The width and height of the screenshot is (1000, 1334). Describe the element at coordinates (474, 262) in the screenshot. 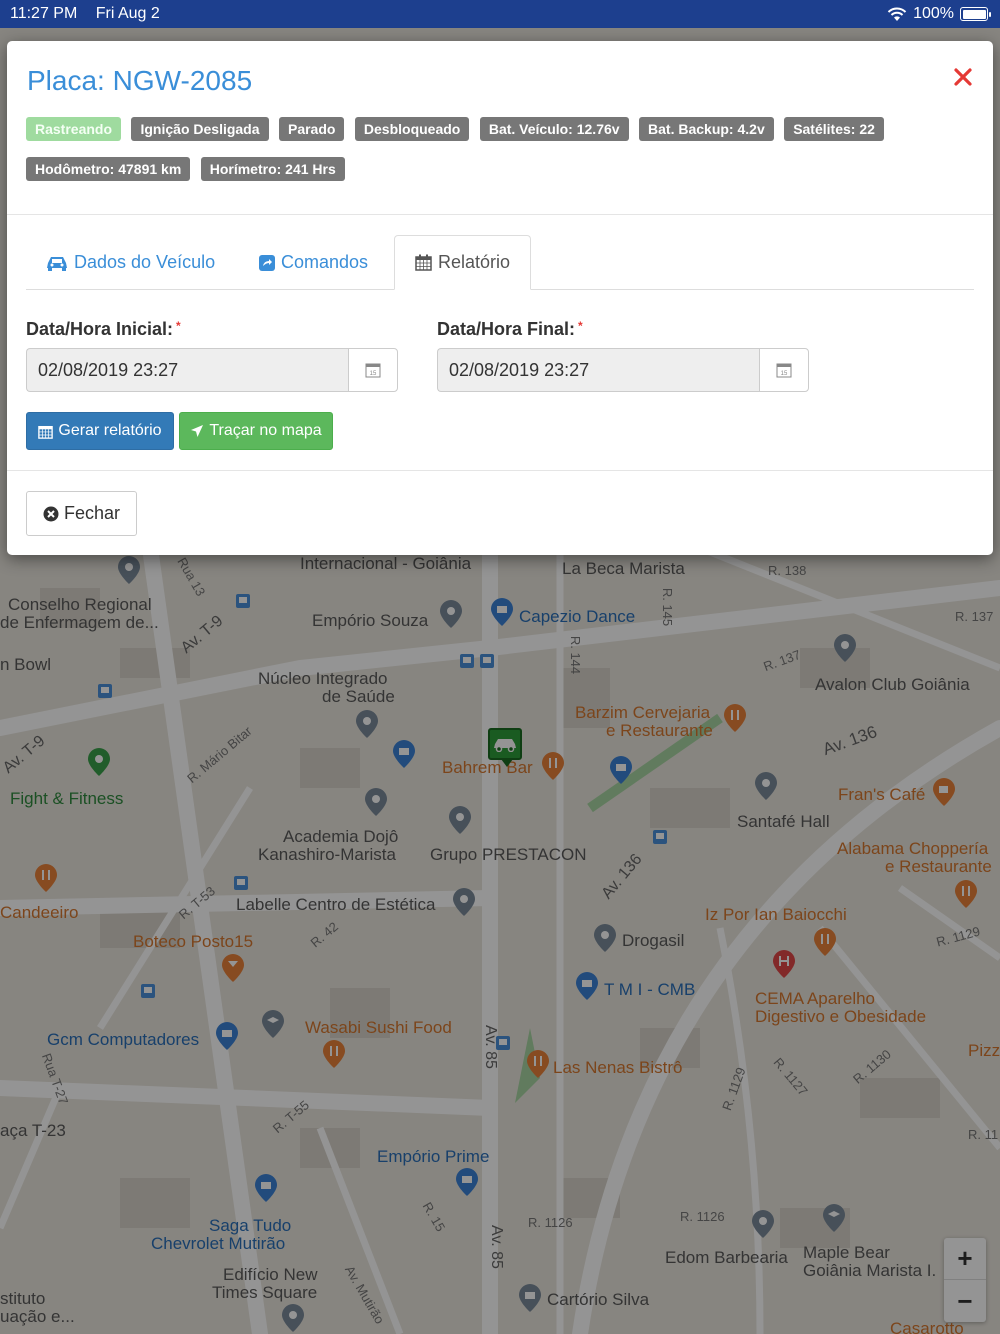

I see `tab-report-label: Relatório` at that location.